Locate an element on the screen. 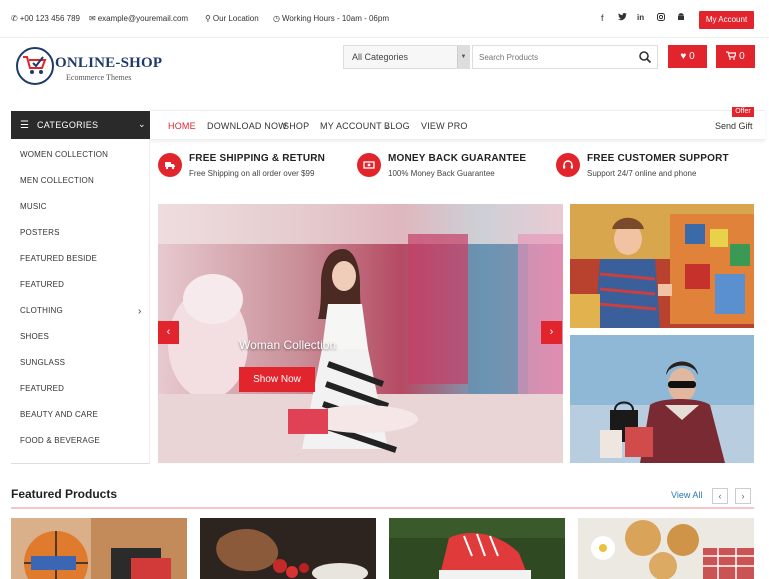 The height and width of the screenshot is (579, 769). featured-products-title: Featured Products is located at coordinates (64, 494).